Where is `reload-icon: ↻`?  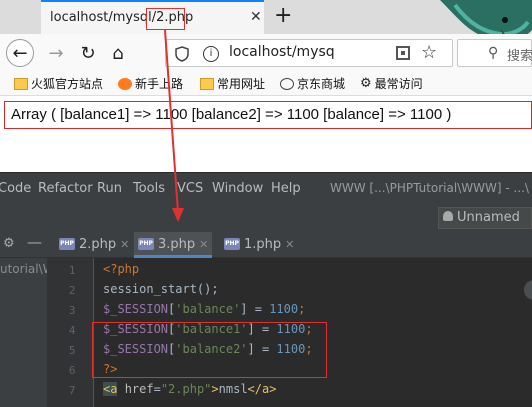 reload-icon: ↻ is located at coordinates (88, 53).